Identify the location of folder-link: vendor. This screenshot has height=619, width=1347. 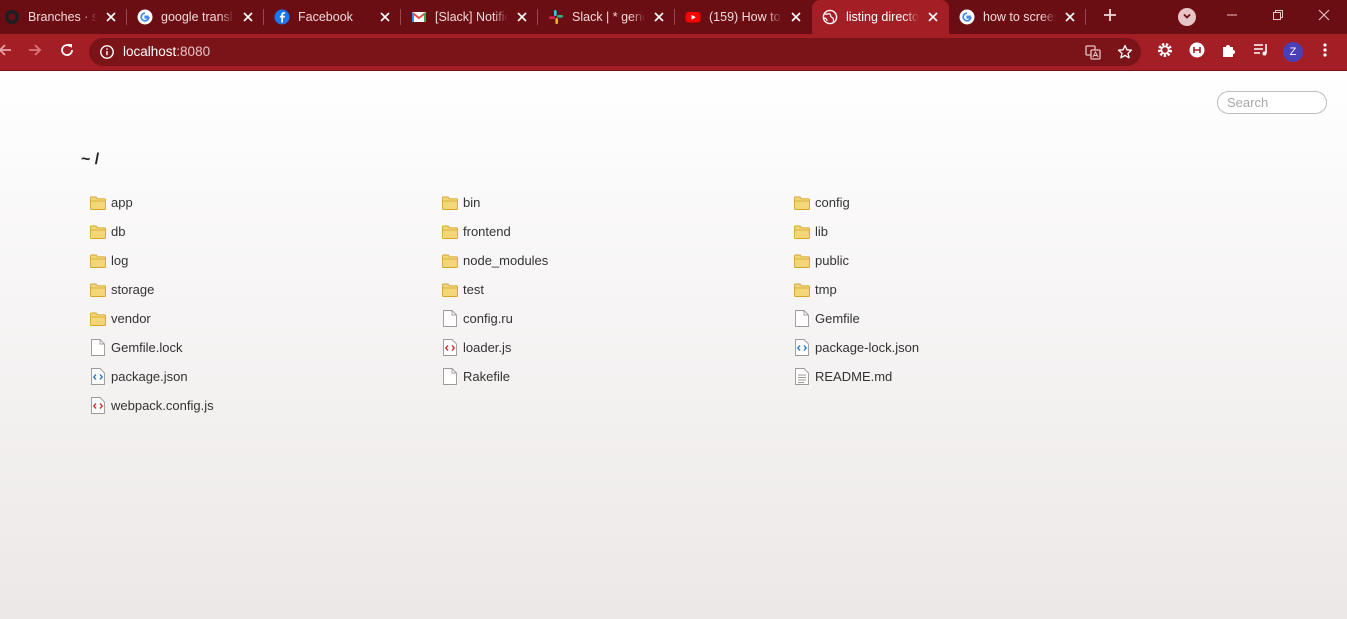
(266, 318).